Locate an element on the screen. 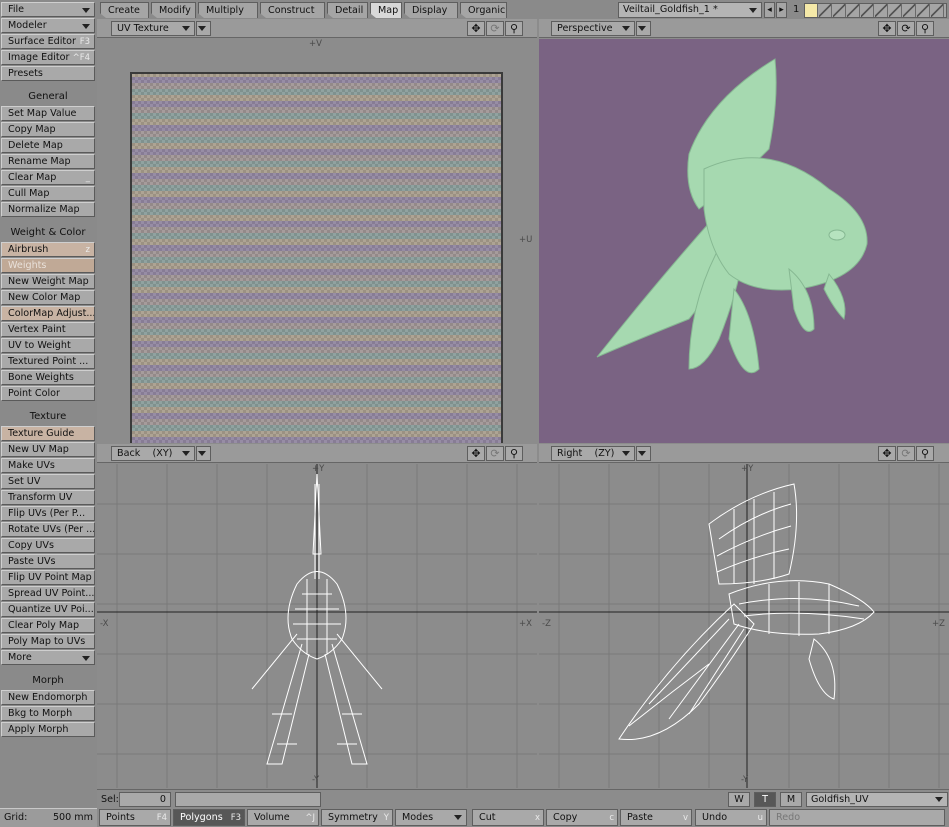 Image resolution: width=949 pixels, height=827 pixels. mode-t-button: T is located at coordinates (765, 799).